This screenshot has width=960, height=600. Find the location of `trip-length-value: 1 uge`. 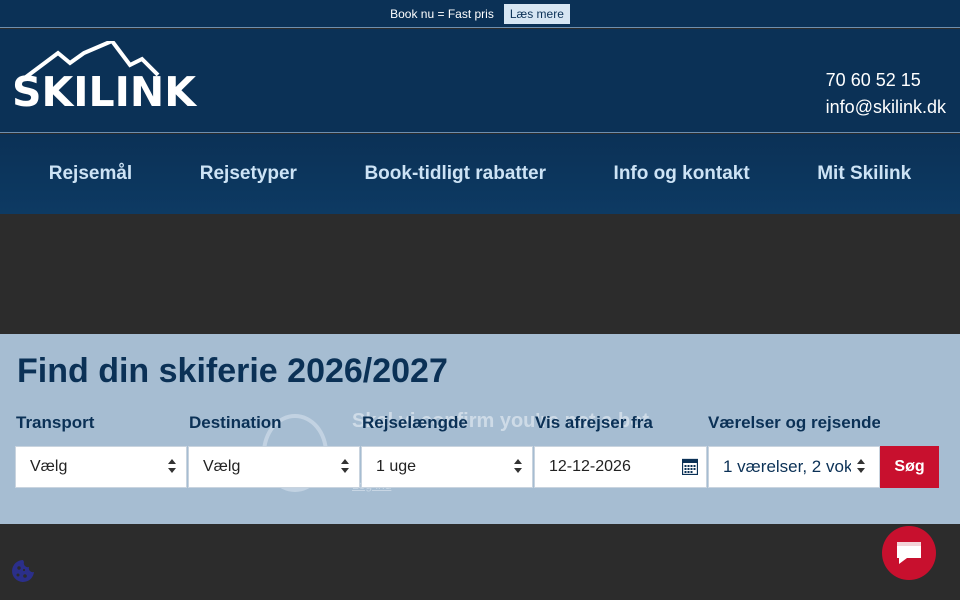

trip-length-value: 1 uge is located at coordinates (396, 466).